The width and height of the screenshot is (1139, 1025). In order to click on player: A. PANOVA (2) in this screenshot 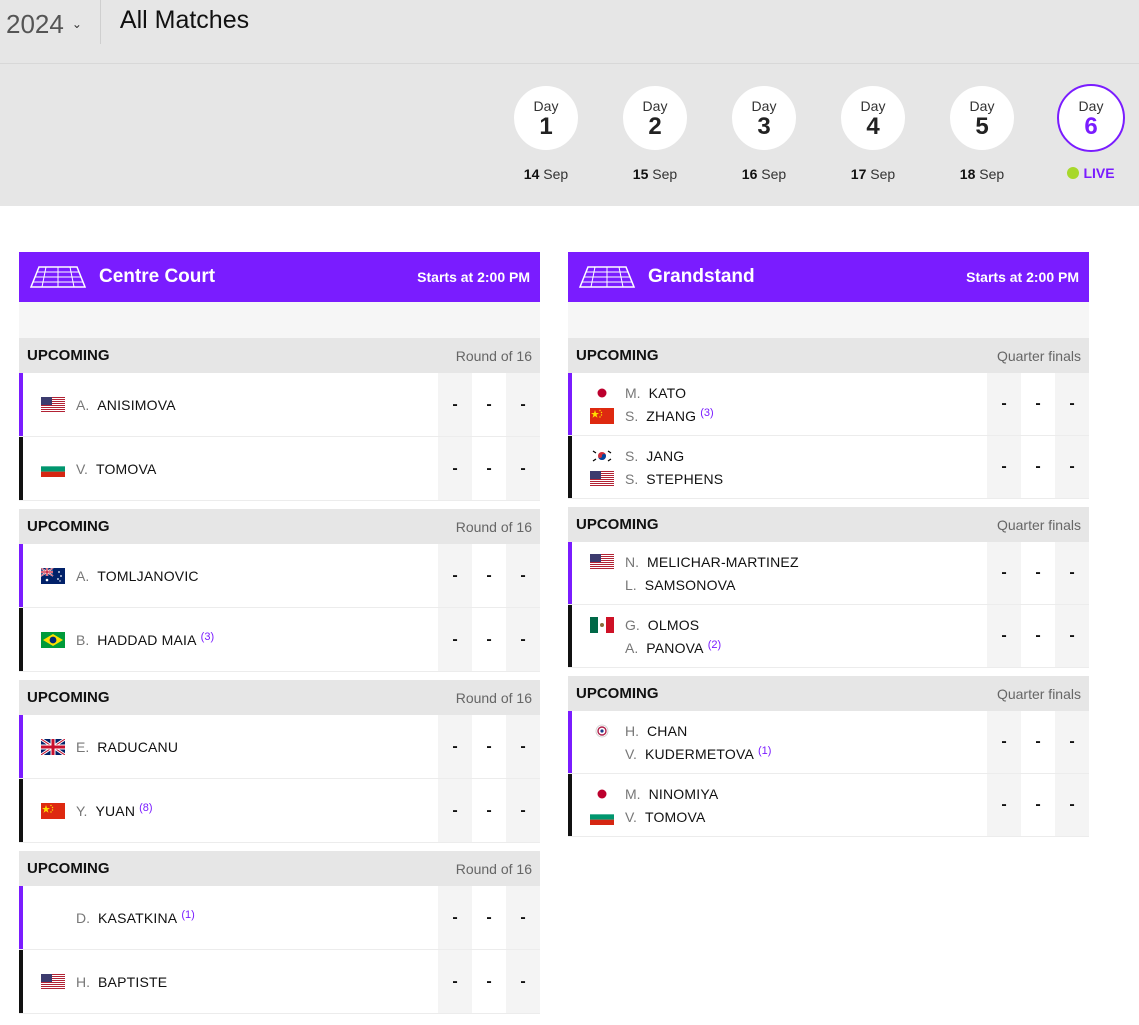, I will do `click(788, 647)`.